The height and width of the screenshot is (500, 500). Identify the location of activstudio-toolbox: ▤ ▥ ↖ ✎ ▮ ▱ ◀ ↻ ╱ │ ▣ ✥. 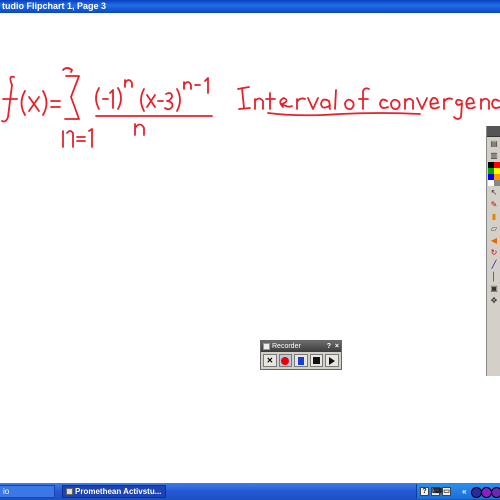
(493, 251).